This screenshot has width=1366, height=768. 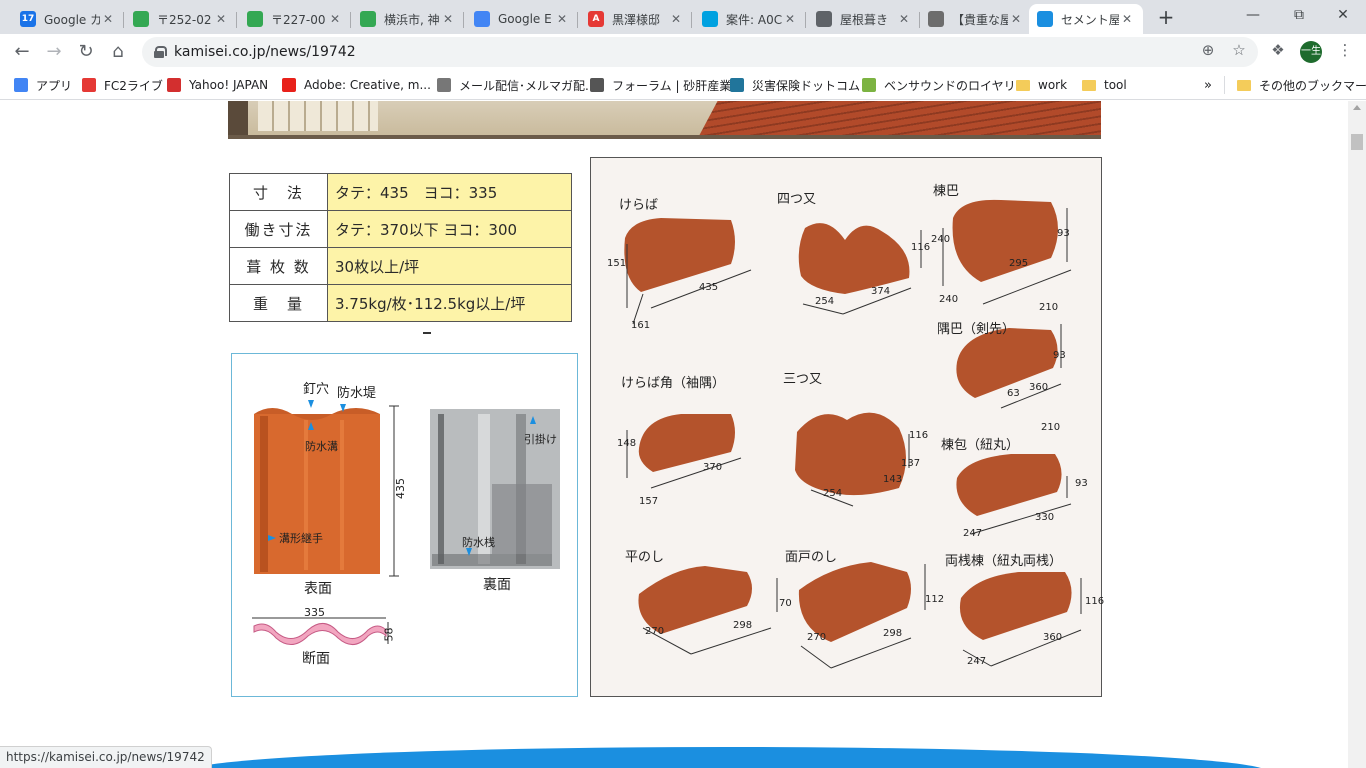 What do you see at coordinates (278, 266) in the screenshot?
I see `spec-key: 葺 枚 数` at bounding box center [278, 266].